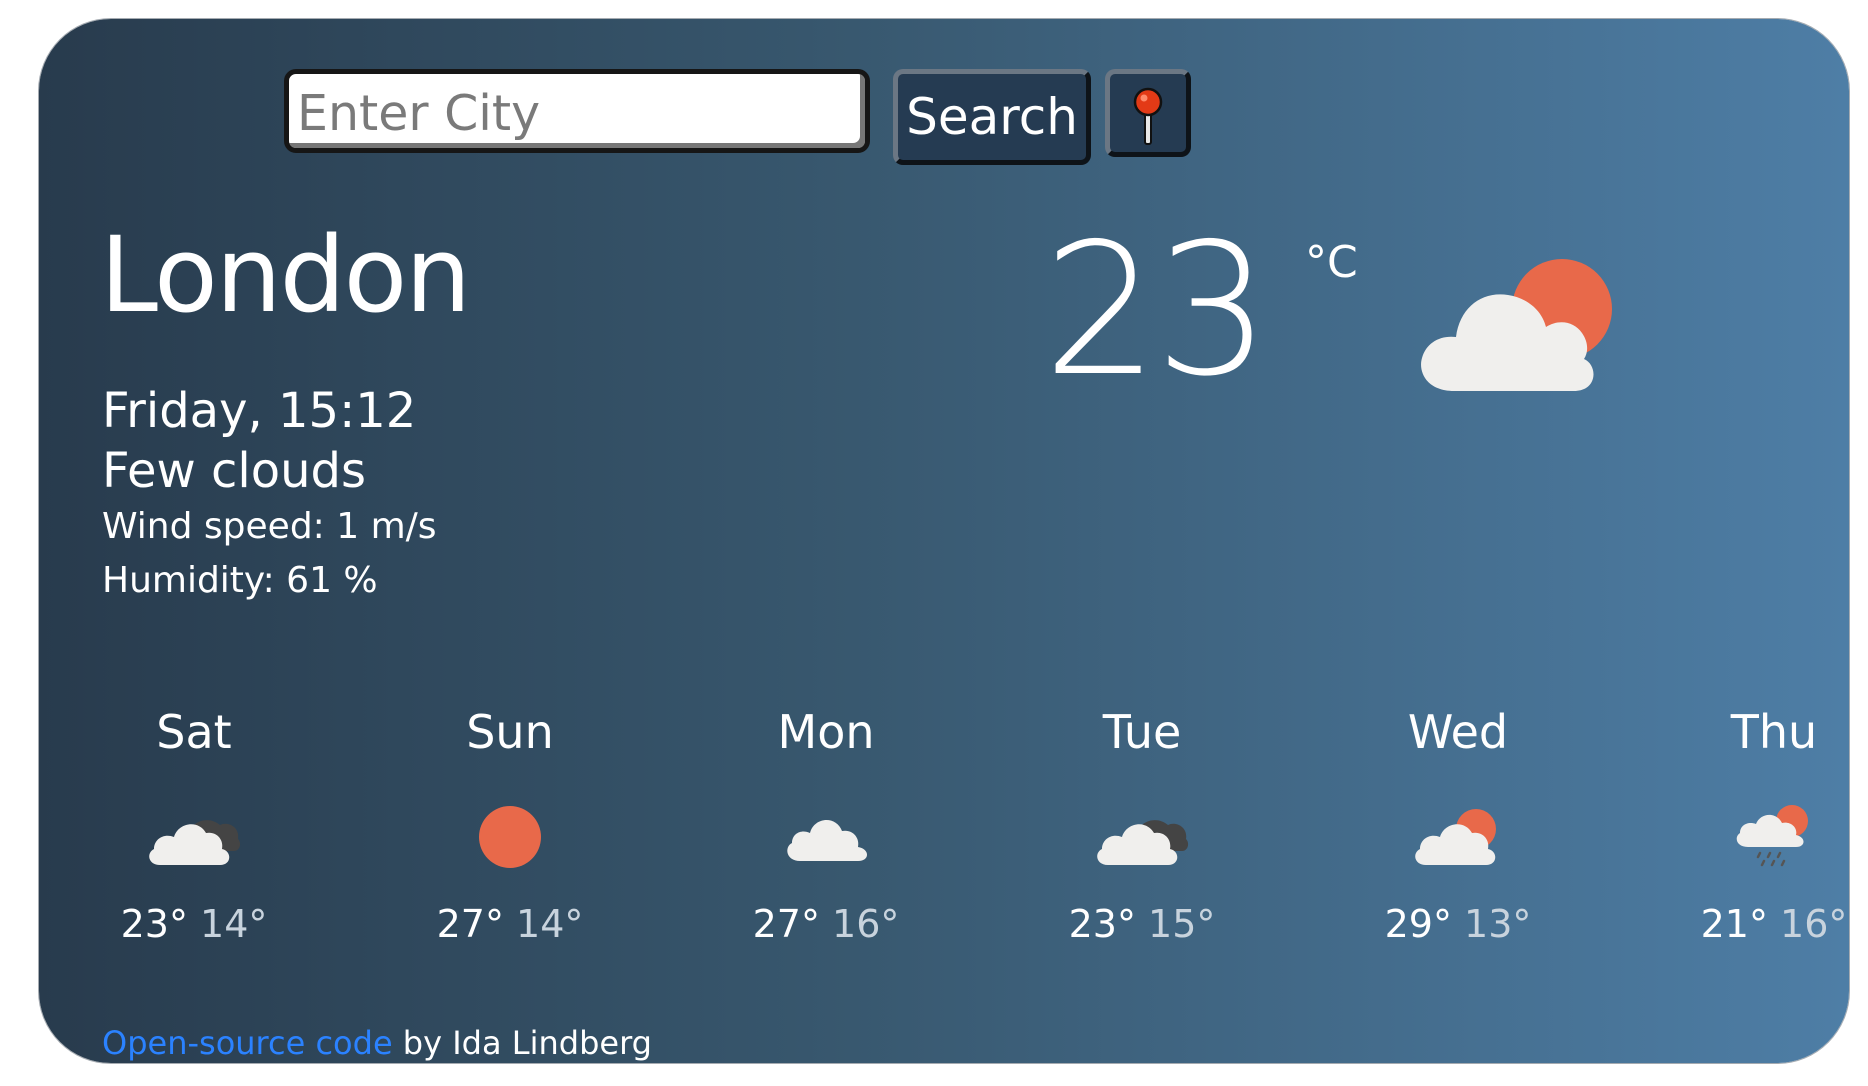 This screenshot has height=1086, width=1868. I want to click on forecast-day: Mon 27° 16°, so click(826, 826).